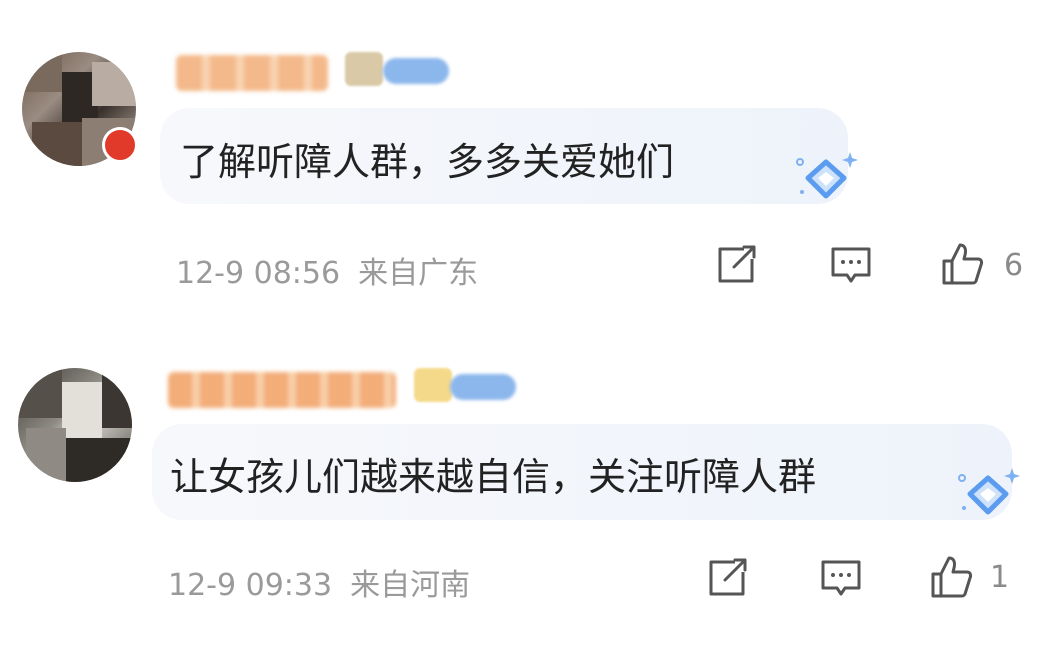 This screenshot has height=651, width=1051. Describe the element at coordinates (75, 425) in the screenshot. I see `avatar` at that location.